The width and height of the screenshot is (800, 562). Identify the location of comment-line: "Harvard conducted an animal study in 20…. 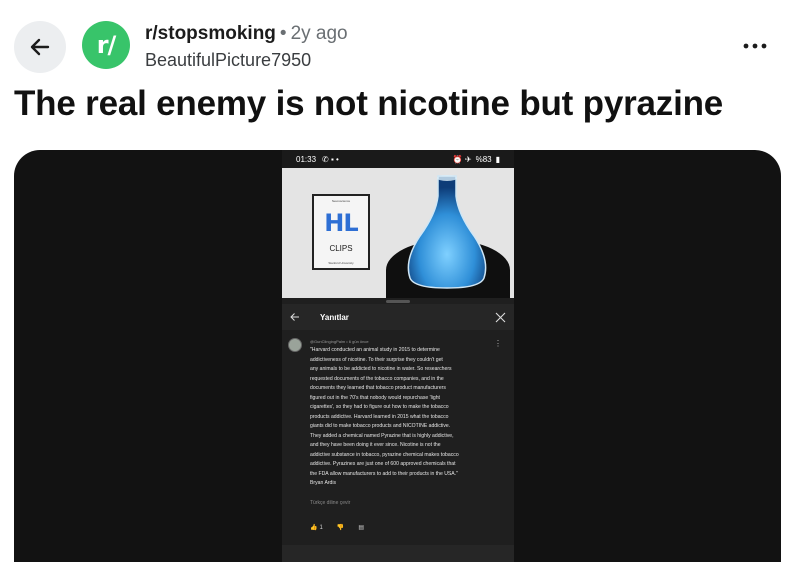
(375, 350).